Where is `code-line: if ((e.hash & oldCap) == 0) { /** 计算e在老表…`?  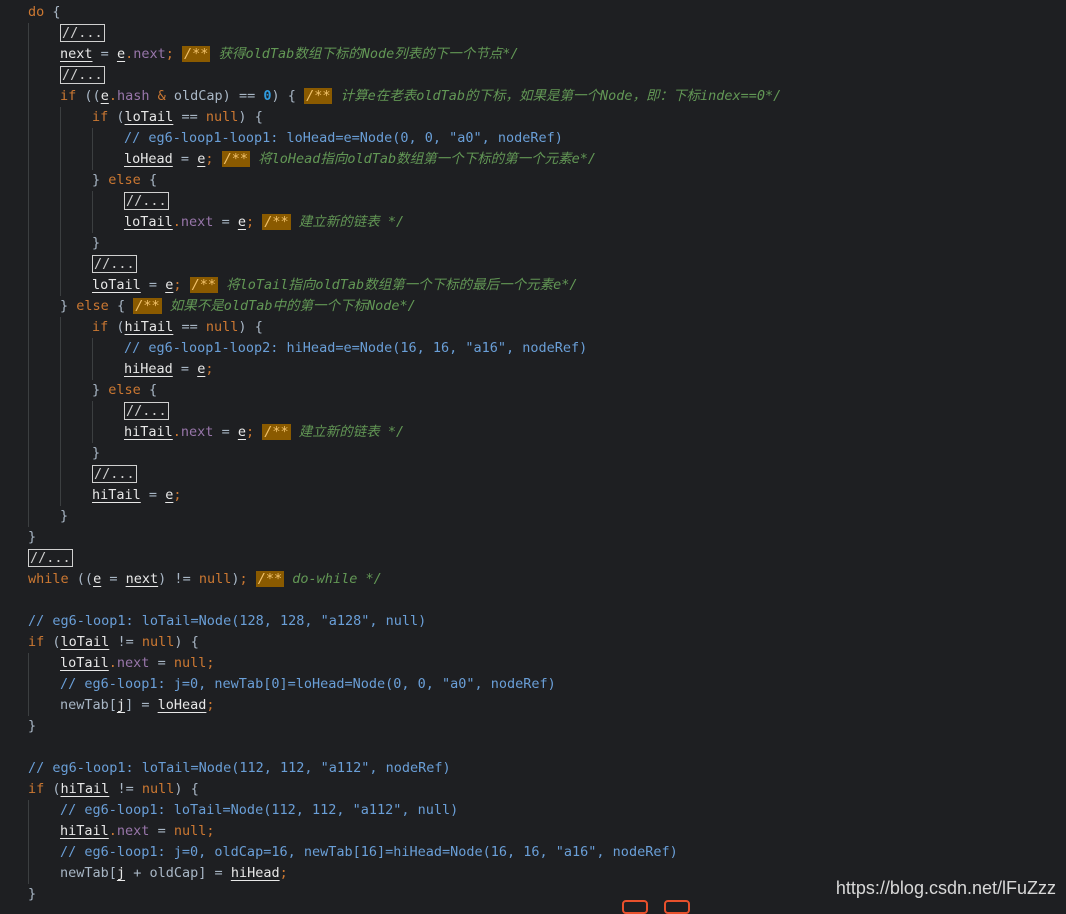 code-line: if ((e.hash & oldCap) == 0) { /** 计算e在老表… is located at coordinates (420, 96).